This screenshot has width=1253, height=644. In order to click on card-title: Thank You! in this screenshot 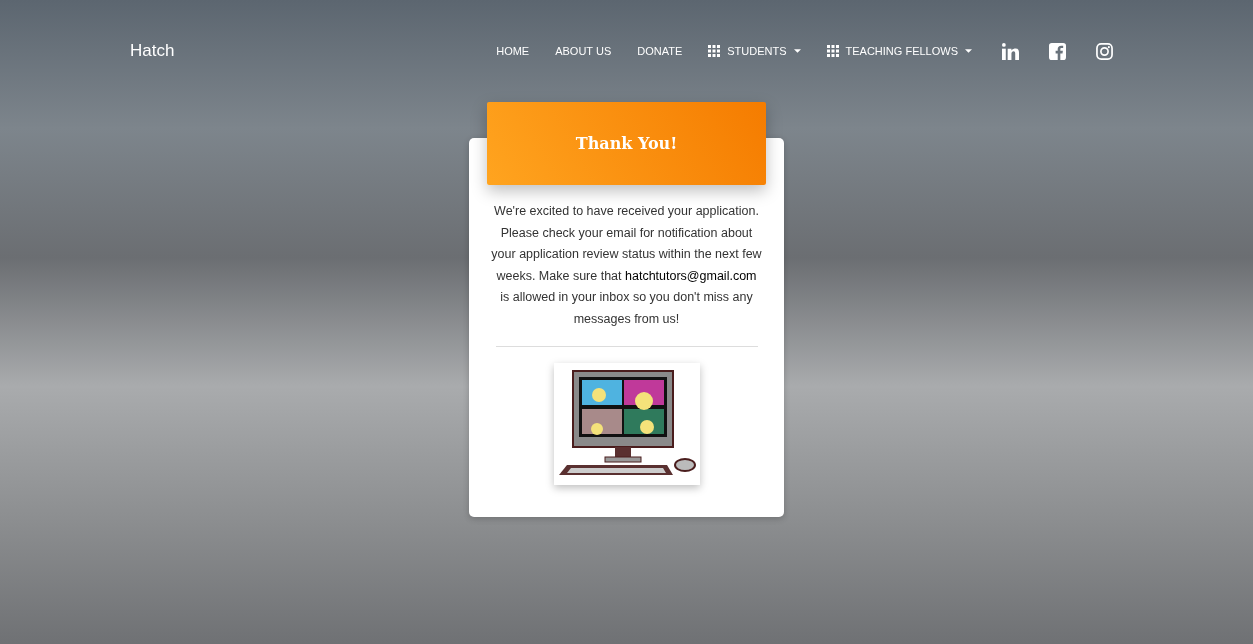, I will do `click(626, 143)`.